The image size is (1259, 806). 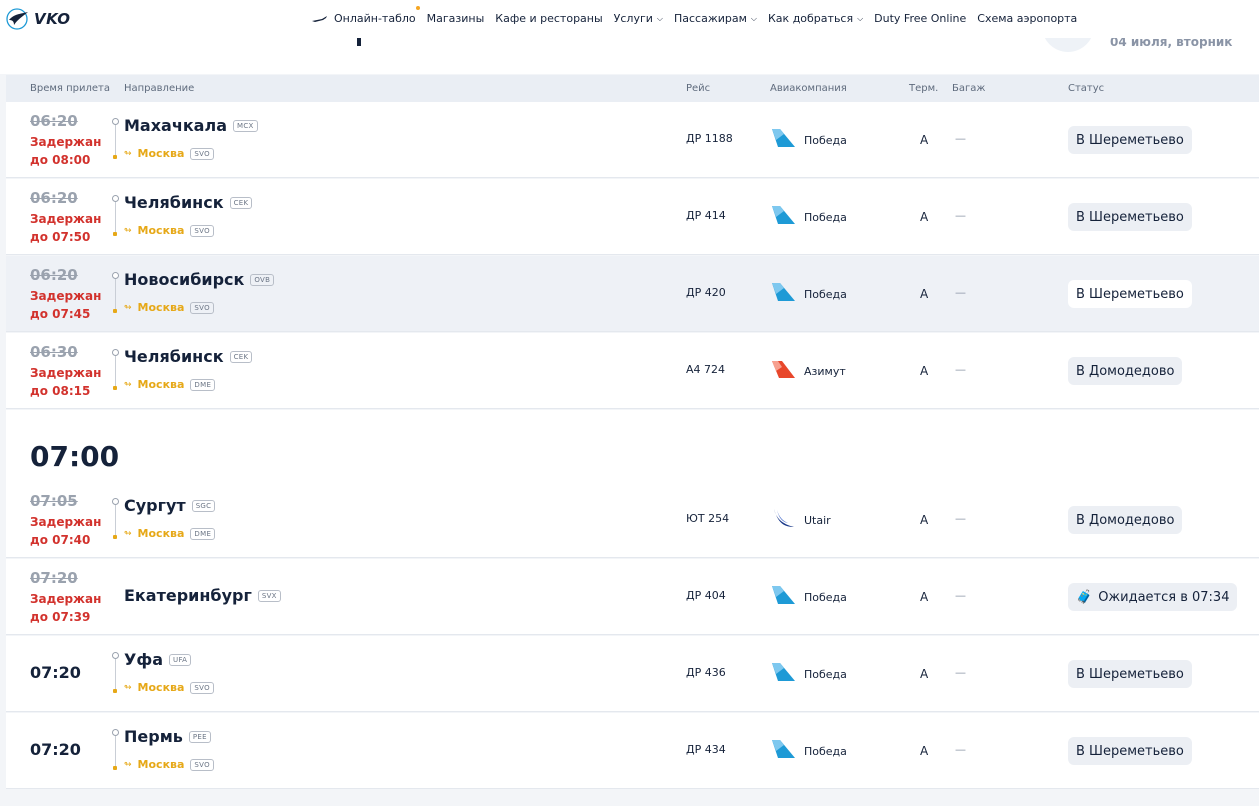 I want to click on airline: Азимут, so click(x=808, y=371).